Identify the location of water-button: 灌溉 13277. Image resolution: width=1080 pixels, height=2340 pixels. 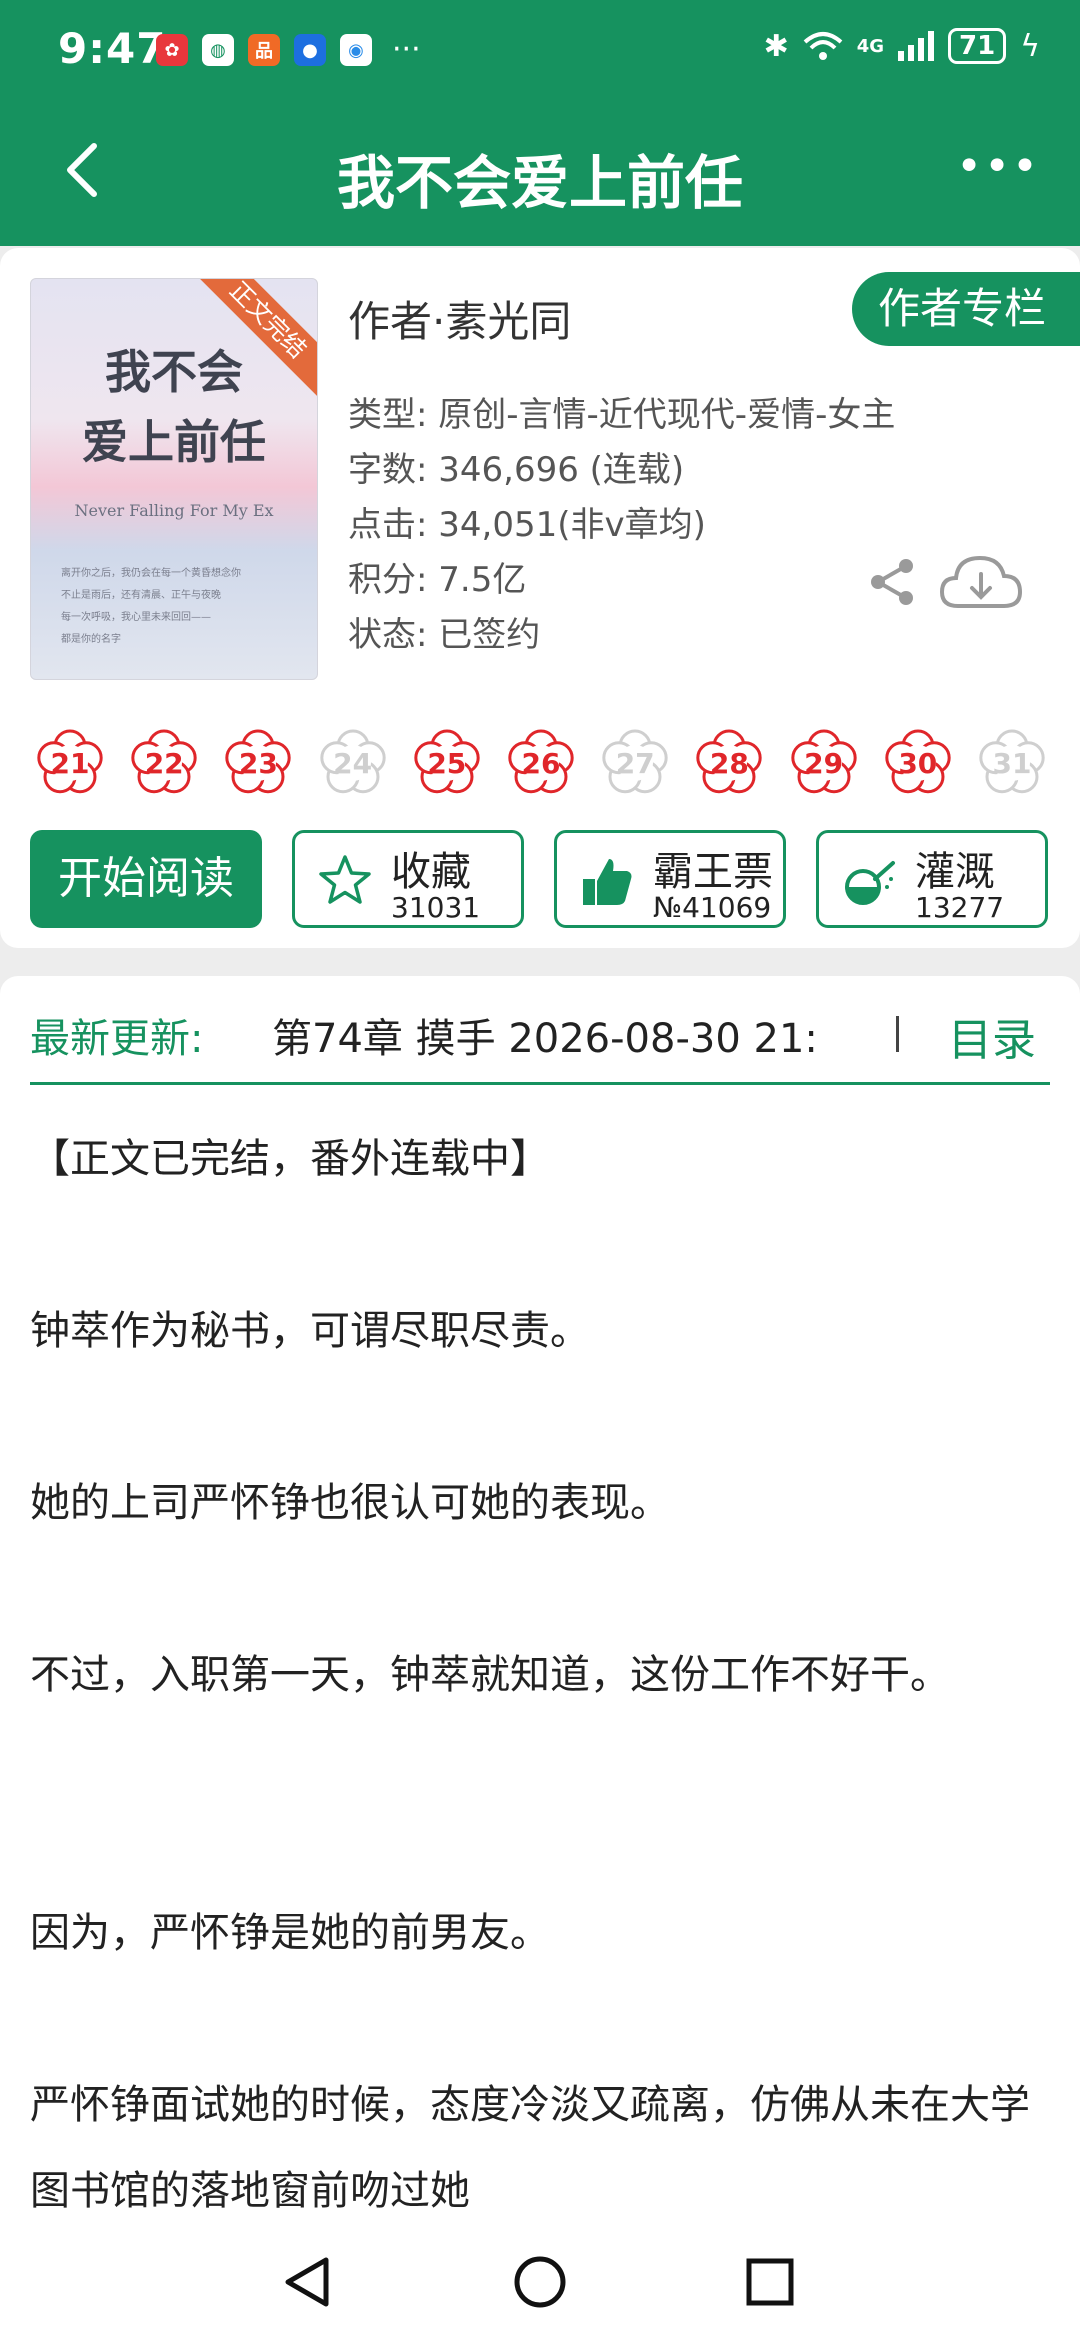
(932, 879).